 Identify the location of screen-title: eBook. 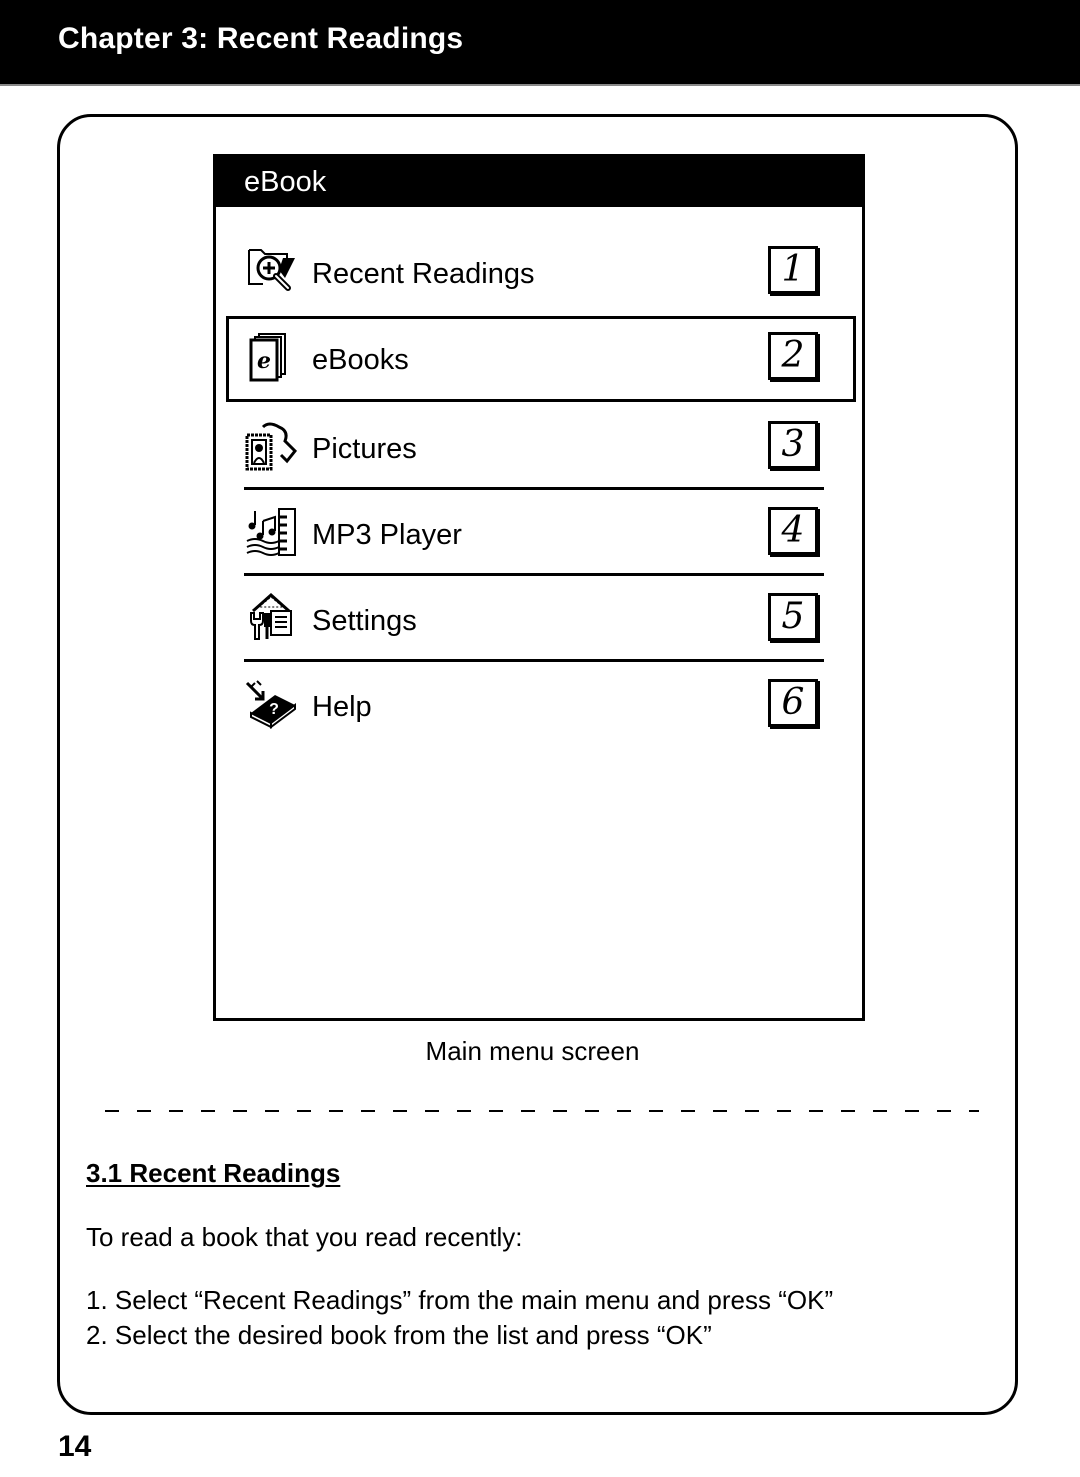
(285, 182).